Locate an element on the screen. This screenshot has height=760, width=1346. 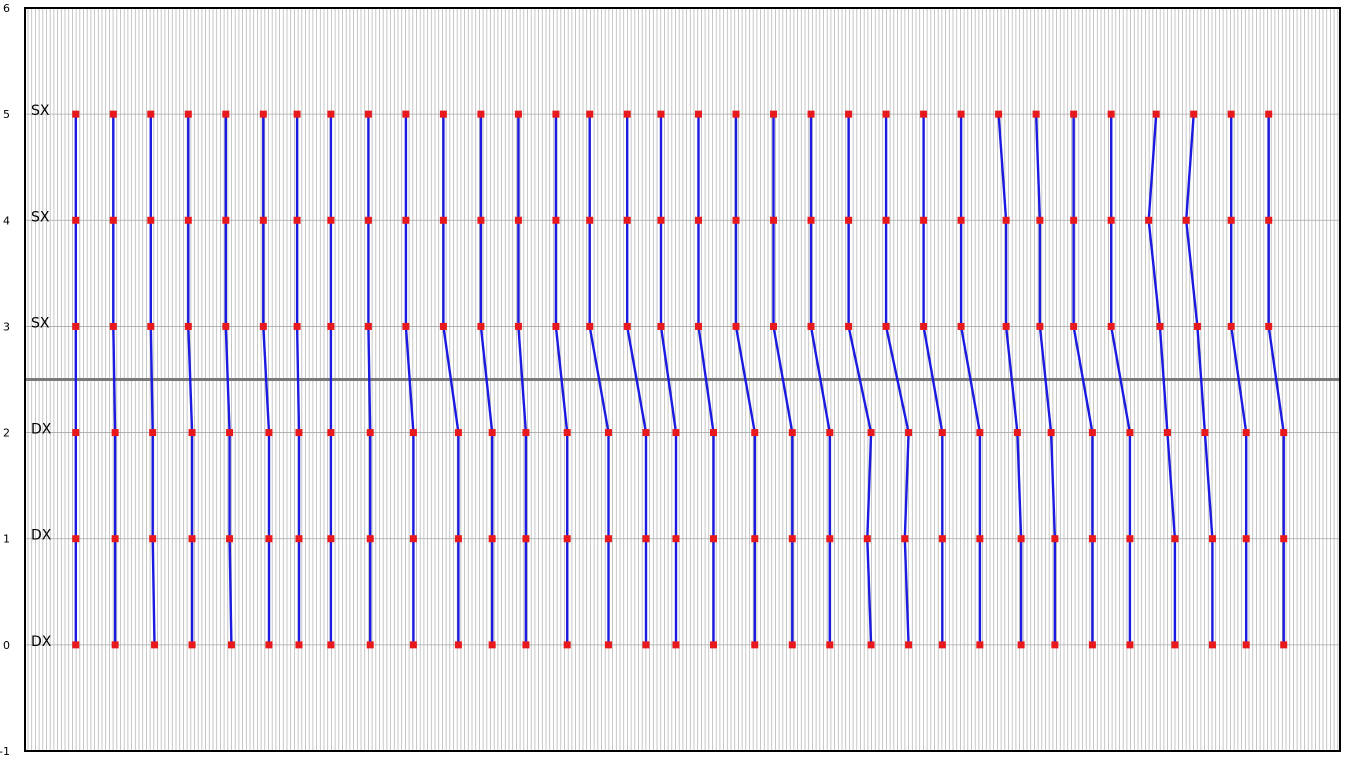
y-tick-label: 5 is located at coordinates (6, 114).